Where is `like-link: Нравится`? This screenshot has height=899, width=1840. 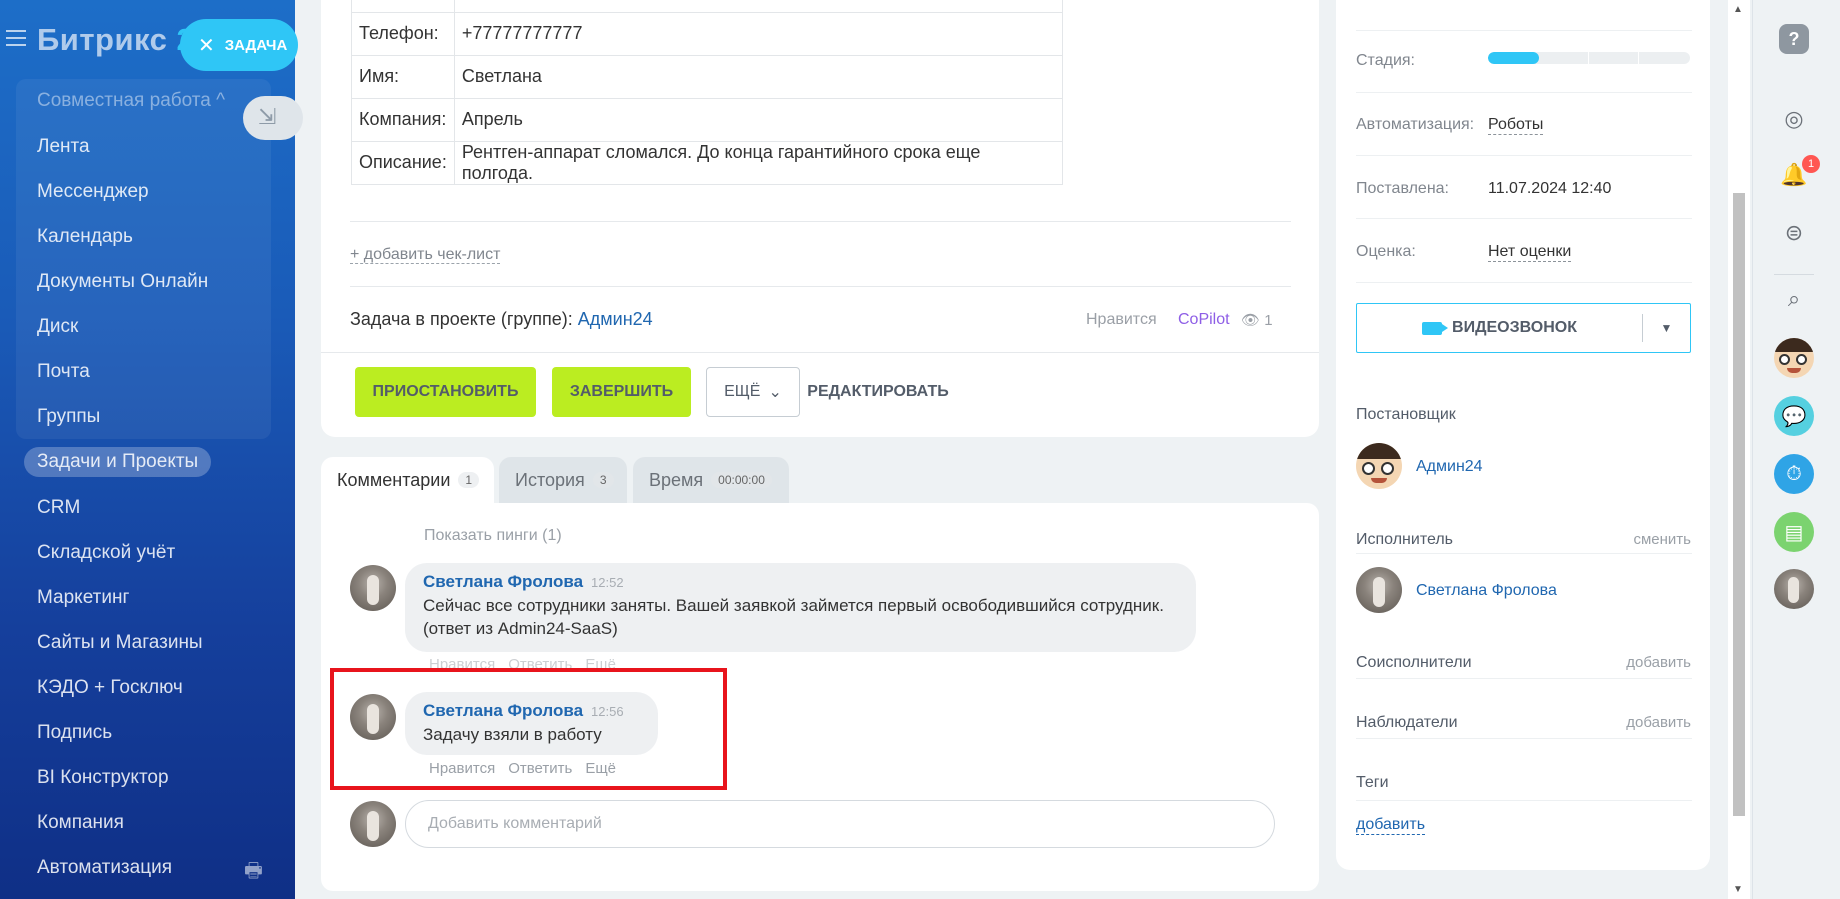 like-link: Нравится is located at coordinates (1121, 320).